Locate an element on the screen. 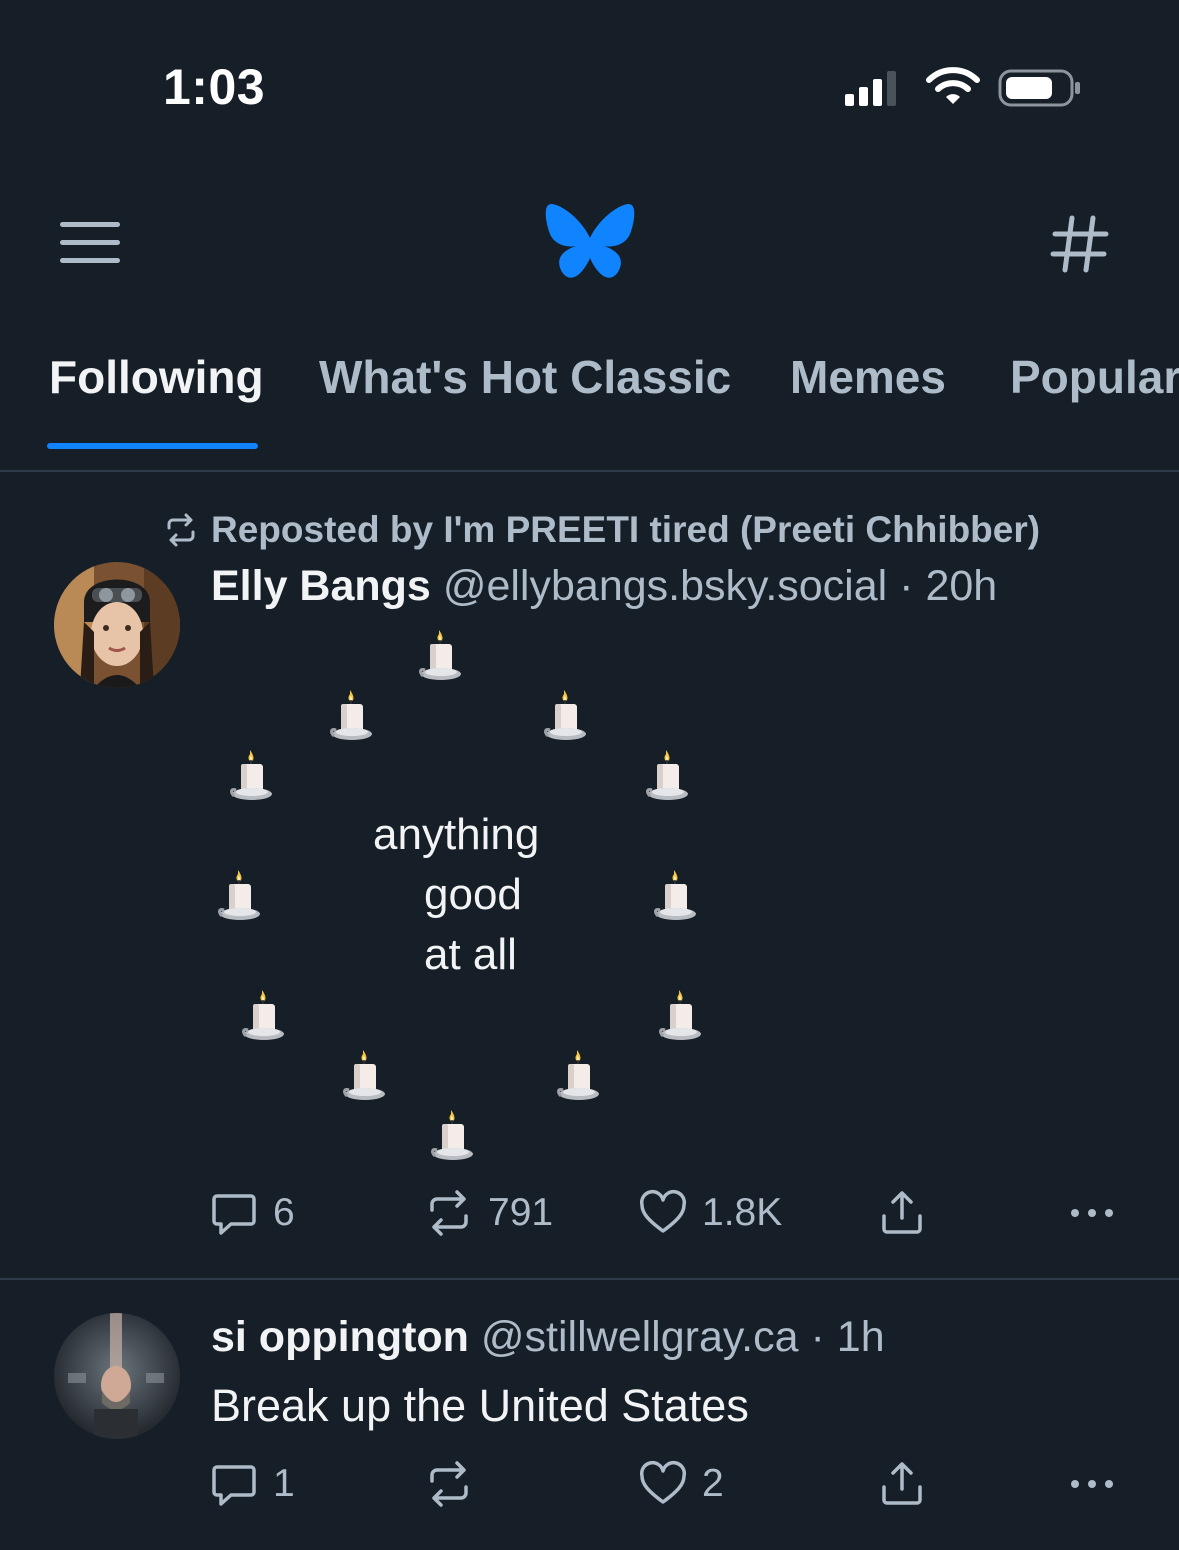  like-button: 1.8K is located at coordinates (710, 1213).